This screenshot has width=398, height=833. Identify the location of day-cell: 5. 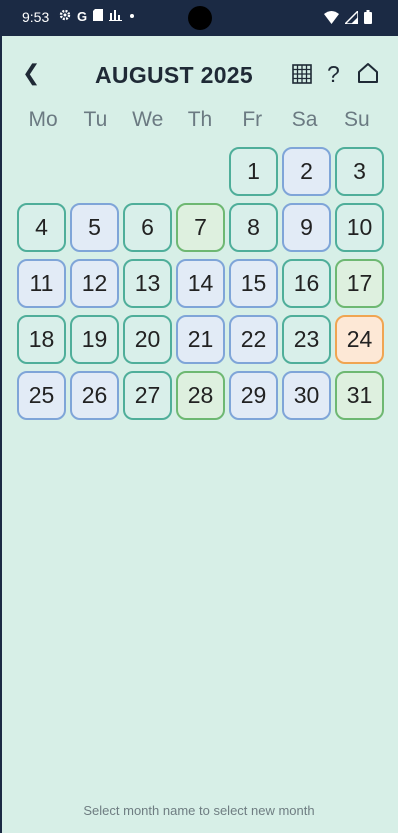
(94, 227).